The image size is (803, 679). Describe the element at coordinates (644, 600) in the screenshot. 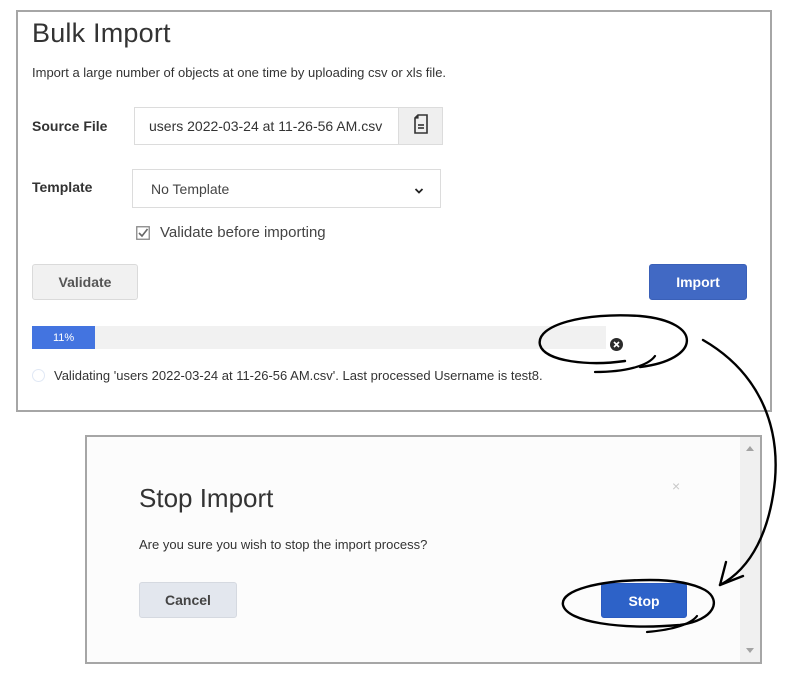

I see `stop-button: Stop` at that location.